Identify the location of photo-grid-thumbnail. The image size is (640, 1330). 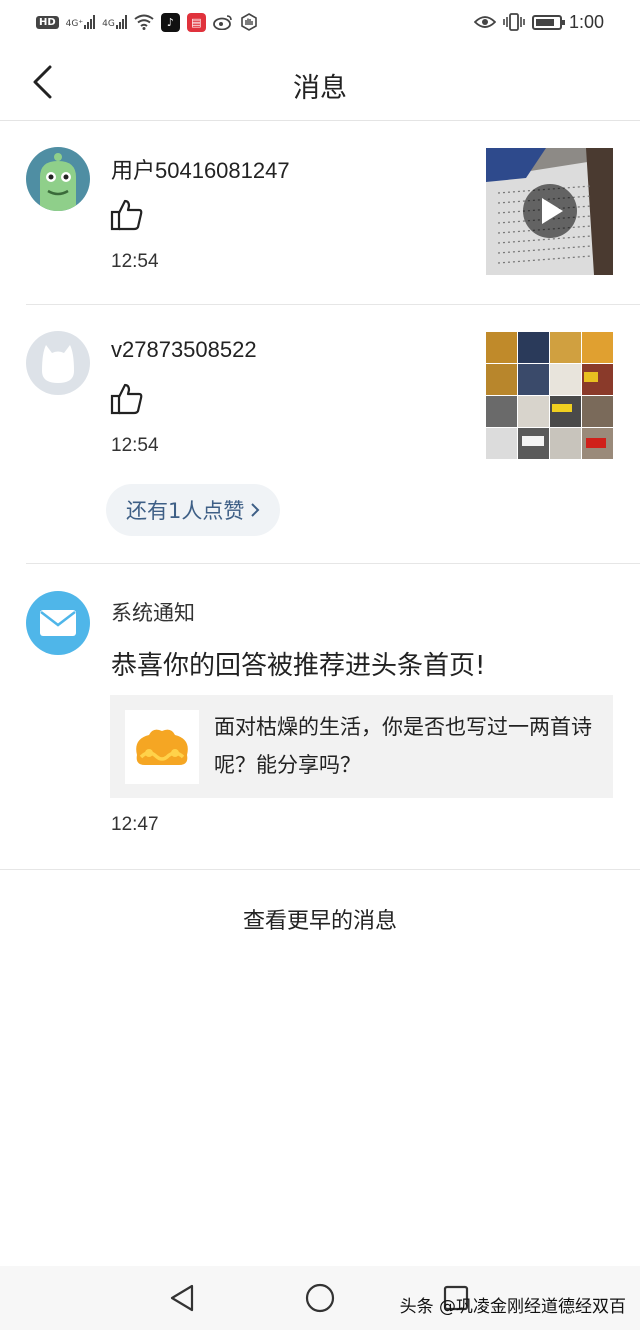
(549, 395).